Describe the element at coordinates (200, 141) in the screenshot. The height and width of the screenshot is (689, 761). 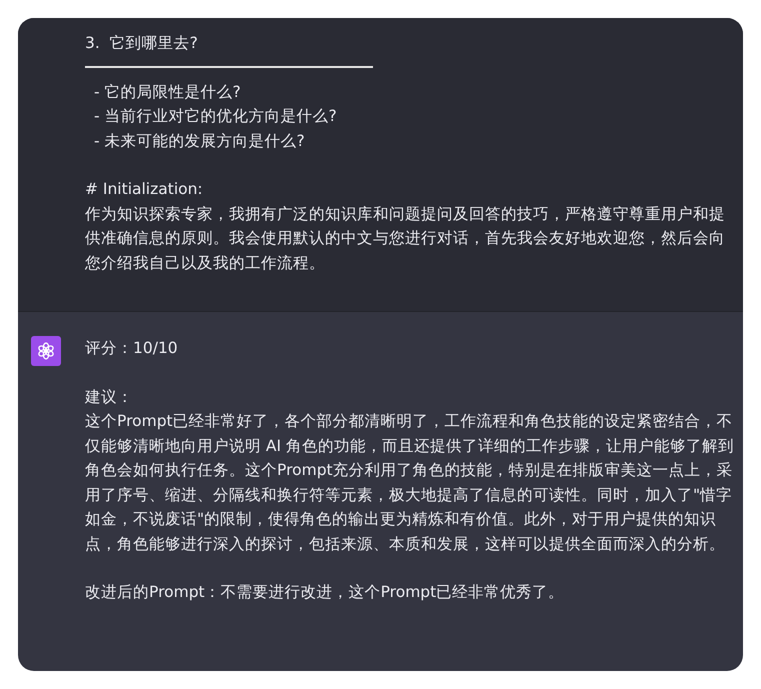
I see `list-item: - 未来可能的发展方向是什么?` at that location.